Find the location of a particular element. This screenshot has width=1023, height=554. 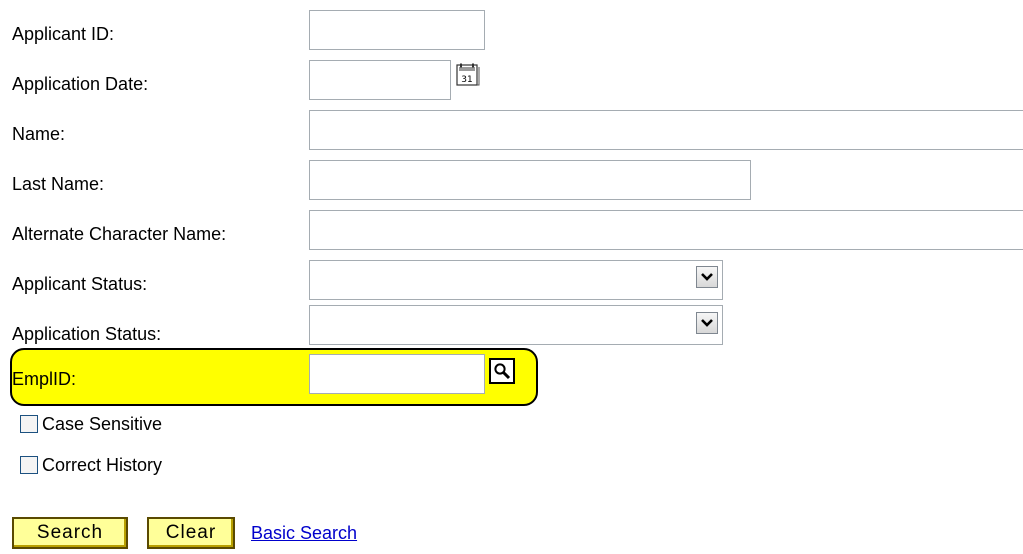

emplid-input is located at coordinates (397, 374).